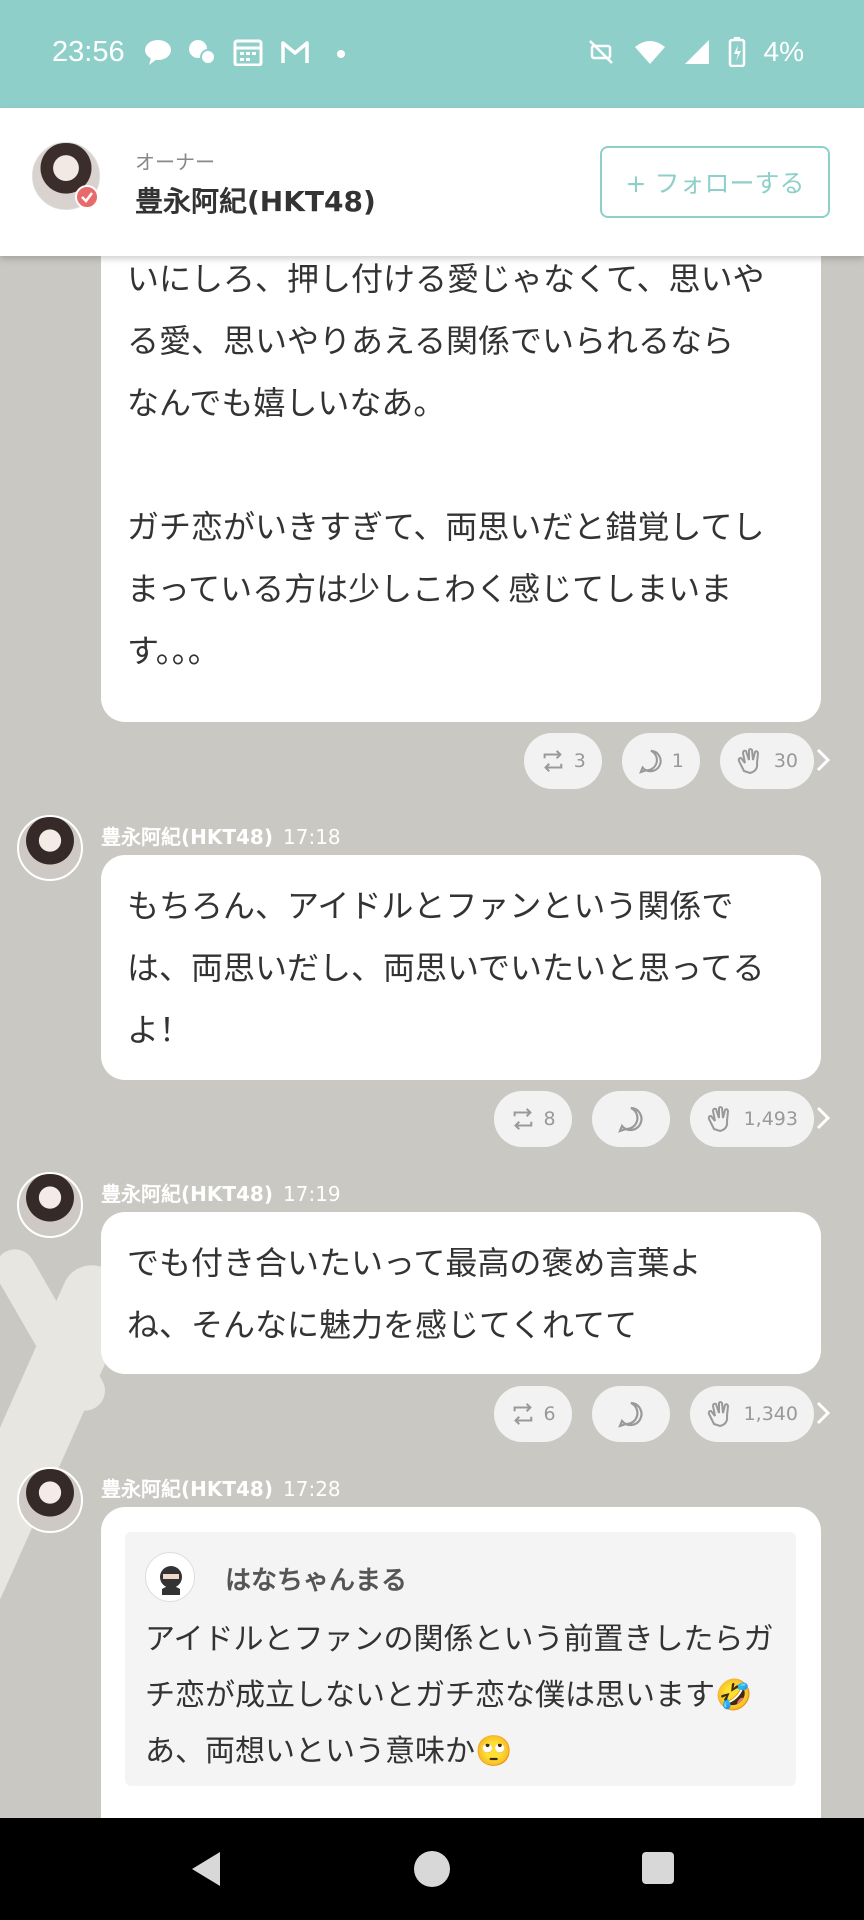  I want to click on recents-icon, so click(658, 1868).